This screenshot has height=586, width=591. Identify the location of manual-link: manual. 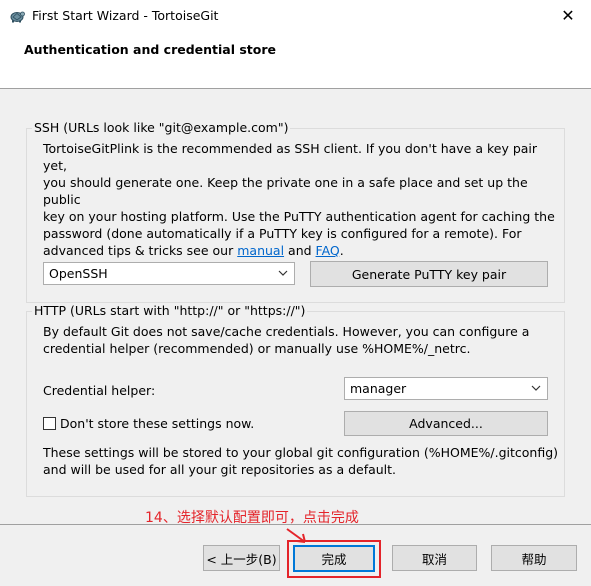
(260, 250).